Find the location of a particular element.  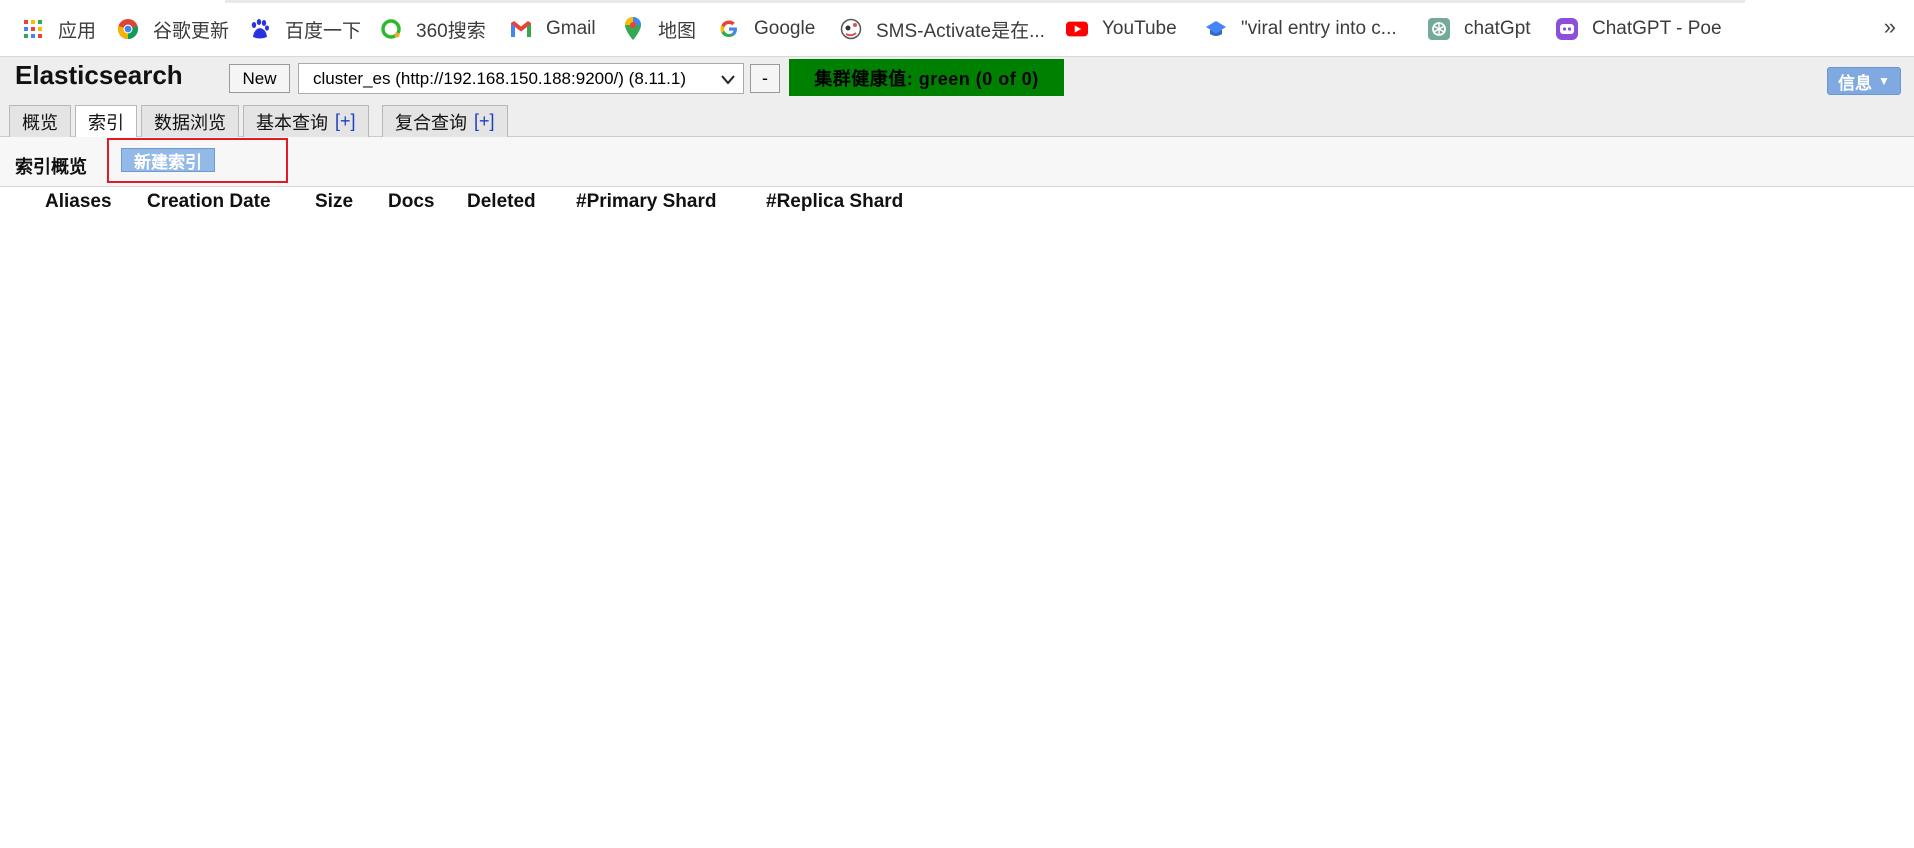

column-header-size: Size is located at coordinates (334, 202).